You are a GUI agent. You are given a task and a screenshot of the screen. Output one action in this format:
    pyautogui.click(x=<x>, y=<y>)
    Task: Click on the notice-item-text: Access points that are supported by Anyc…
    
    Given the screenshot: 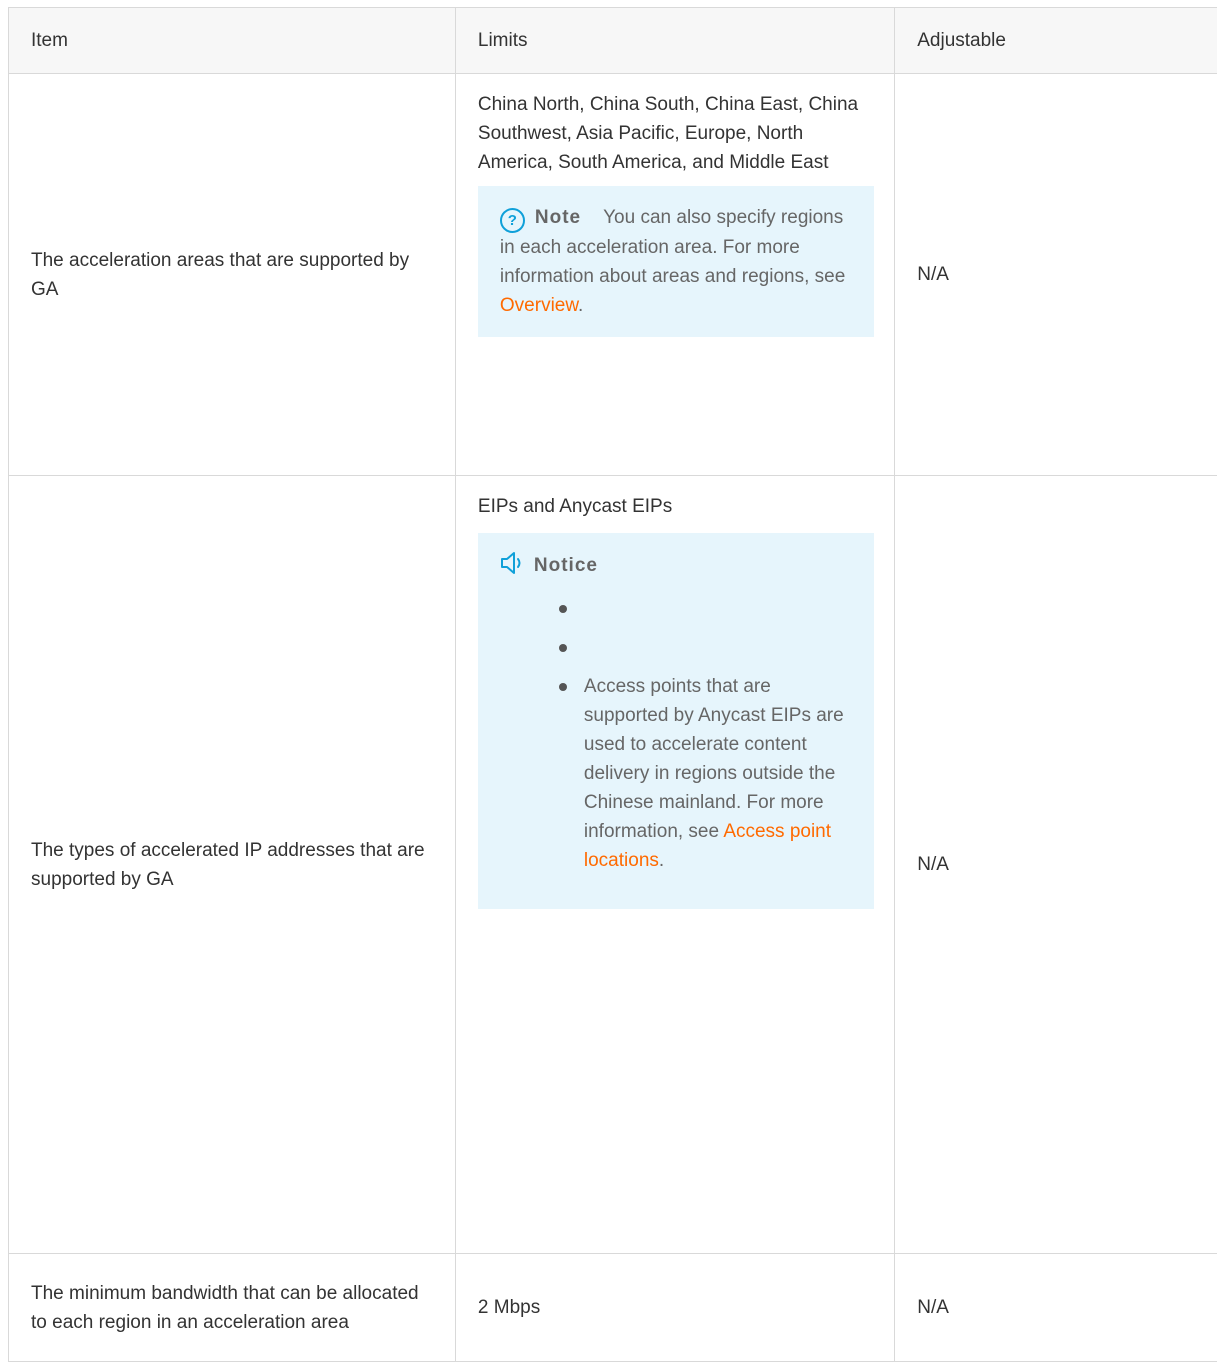 What is the action you would take?
    pyautogui.click(x=714, y=759)
    